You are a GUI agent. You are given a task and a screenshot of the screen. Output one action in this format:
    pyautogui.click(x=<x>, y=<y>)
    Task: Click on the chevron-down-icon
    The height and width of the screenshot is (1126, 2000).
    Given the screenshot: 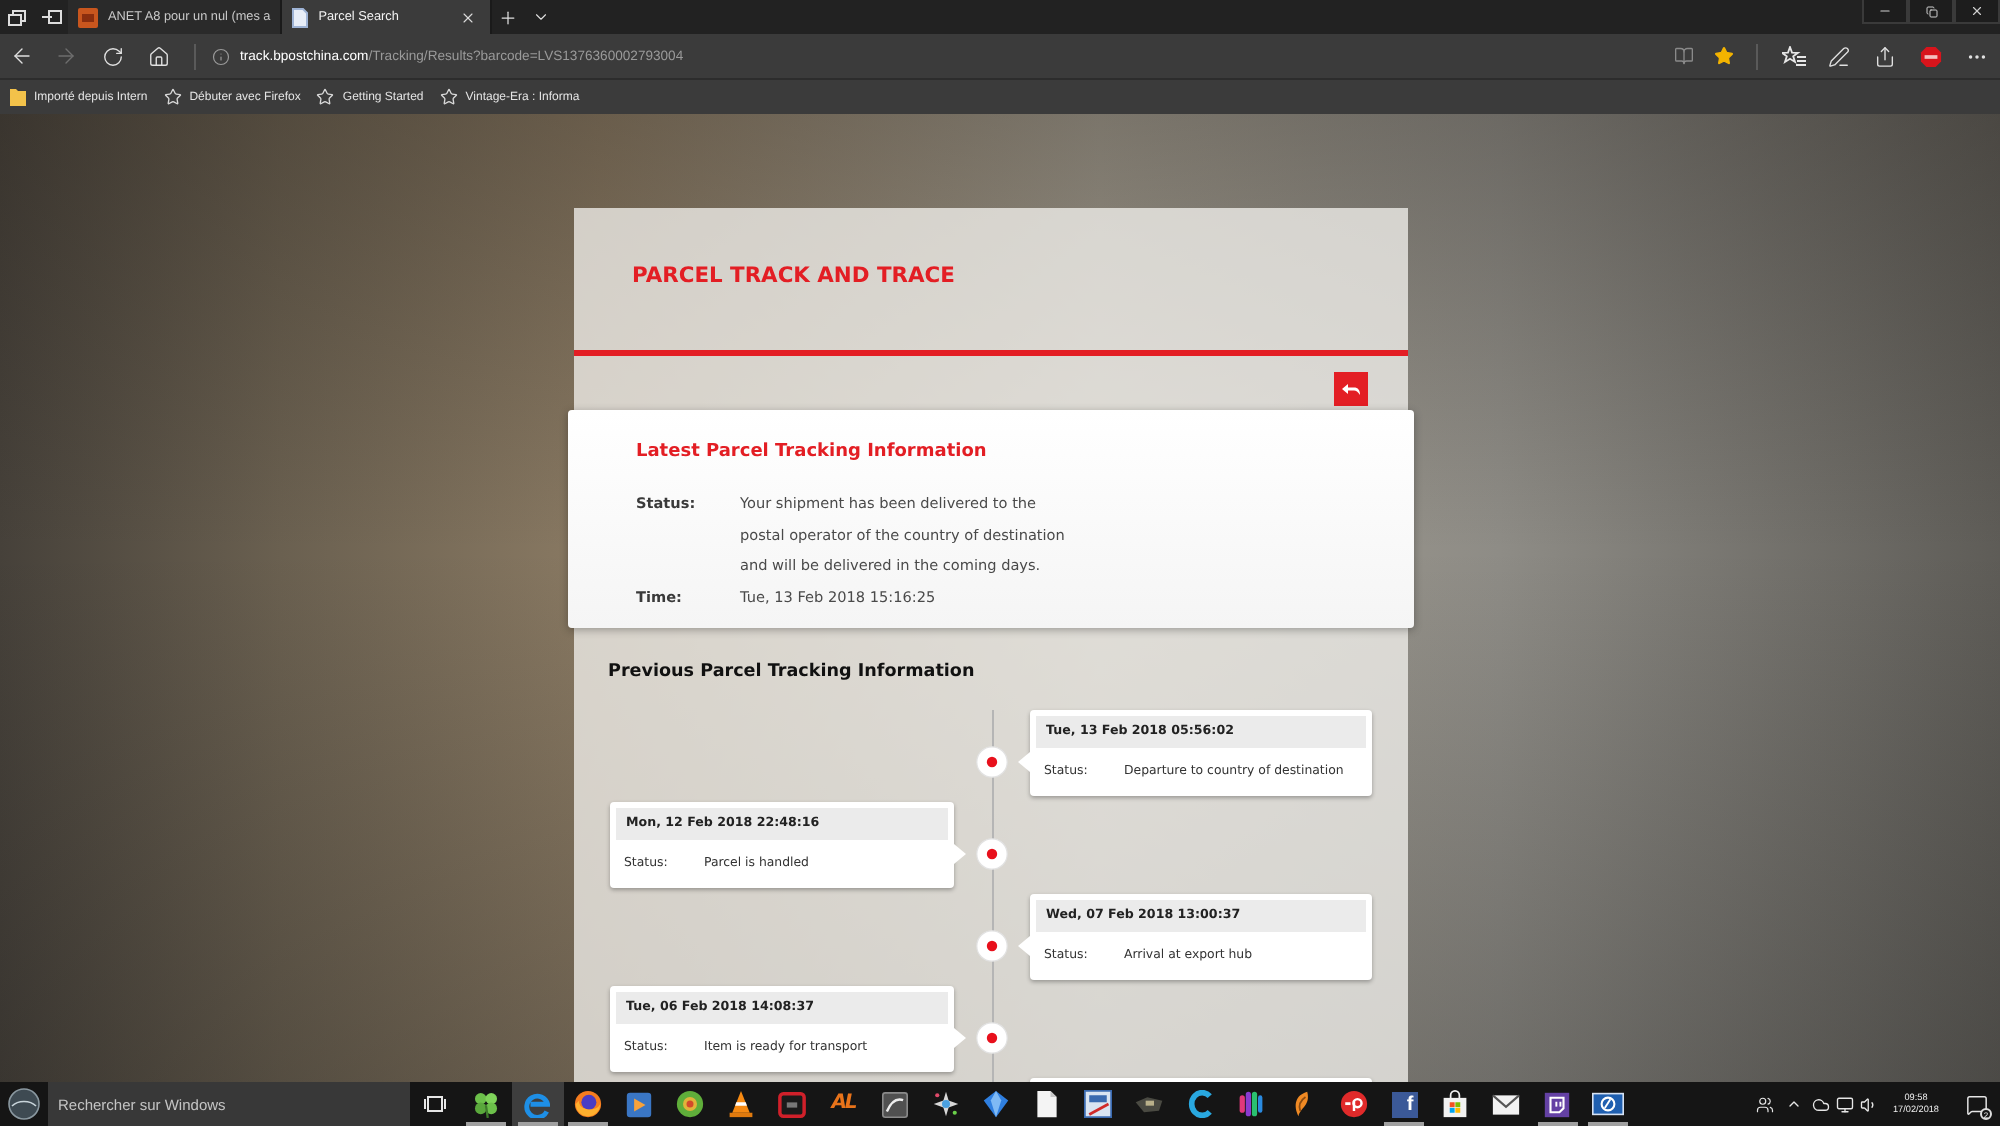 What is the action you would take?
    pyautogui.click(x=540, y=17)
    